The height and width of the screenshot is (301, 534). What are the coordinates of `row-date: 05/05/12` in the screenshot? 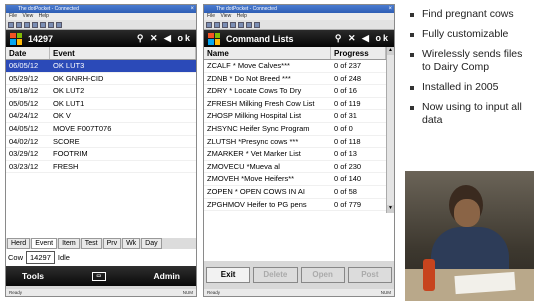 It's located at (24, 103).